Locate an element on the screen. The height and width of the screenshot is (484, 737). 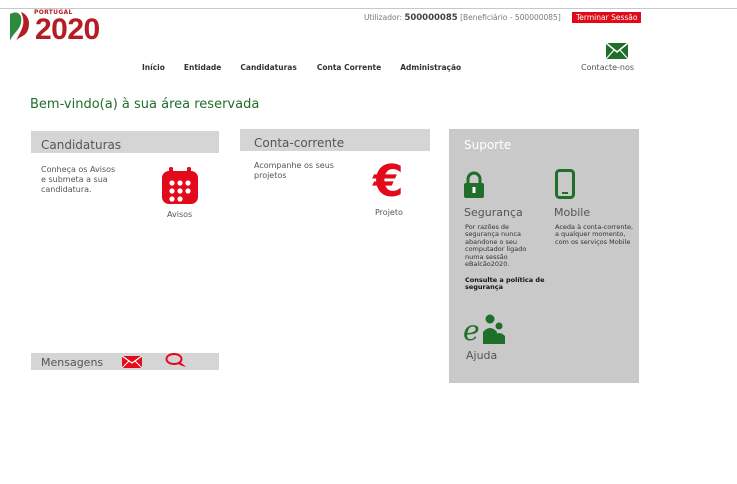
contact-link: Contacte-nos is located at coordinates (607, 67).